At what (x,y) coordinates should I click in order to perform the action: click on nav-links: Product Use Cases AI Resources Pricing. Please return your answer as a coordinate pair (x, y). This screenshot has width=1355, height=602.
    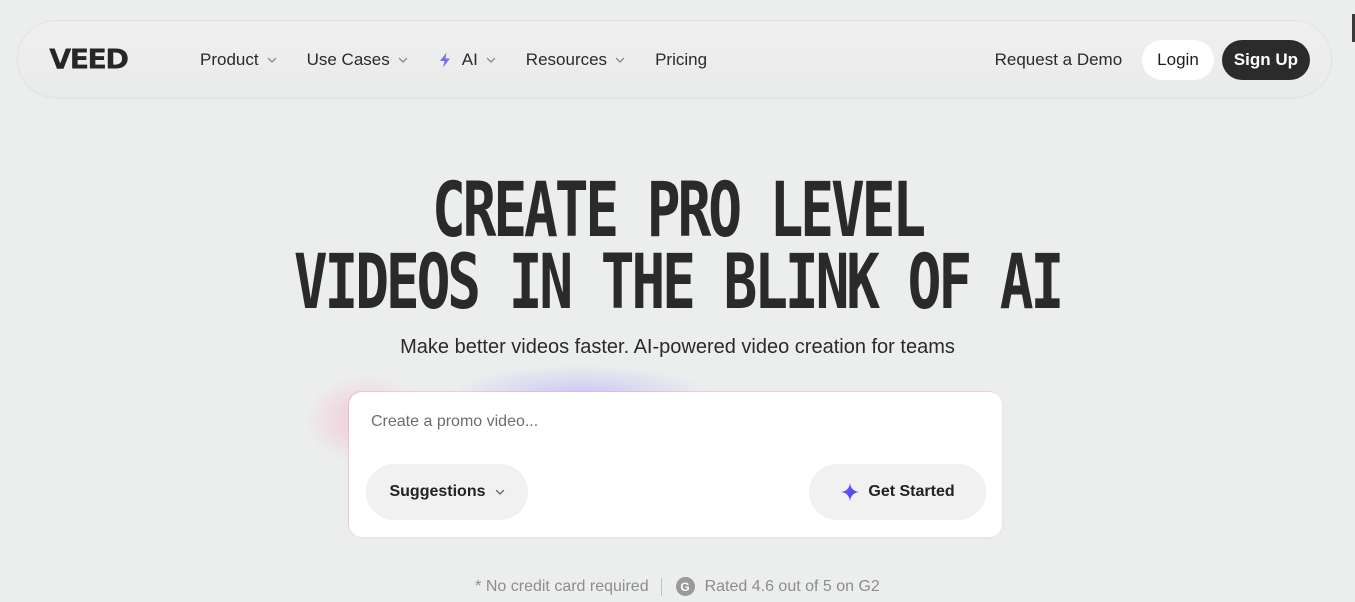
    Looking at the image, I should click on (468, 60).